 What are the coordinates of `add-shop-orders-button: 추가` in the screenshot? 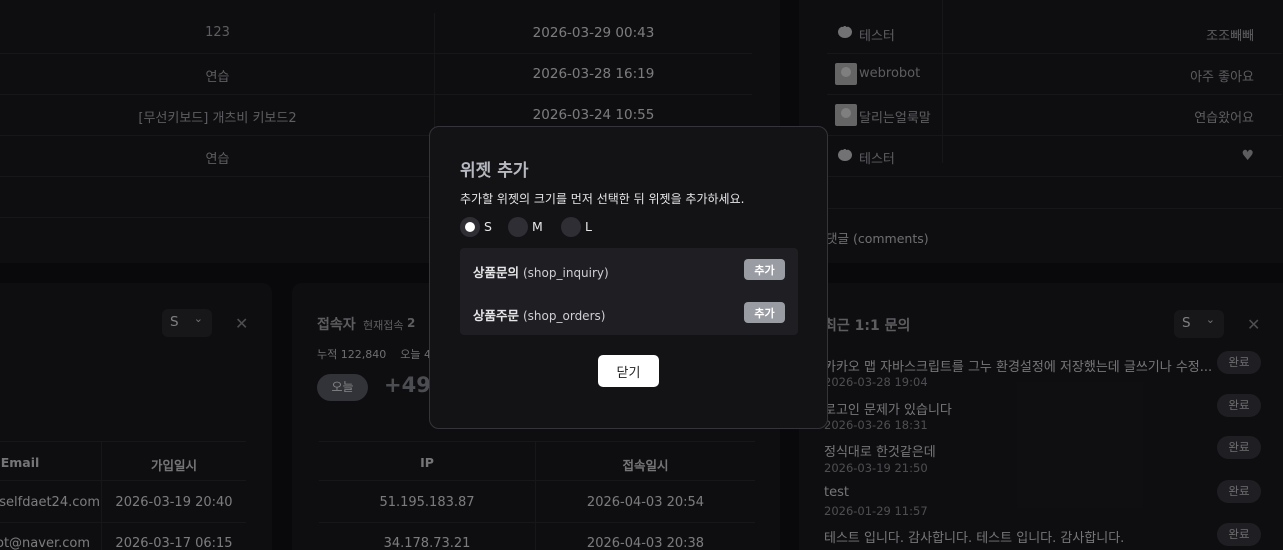 It's located at (764, 312).